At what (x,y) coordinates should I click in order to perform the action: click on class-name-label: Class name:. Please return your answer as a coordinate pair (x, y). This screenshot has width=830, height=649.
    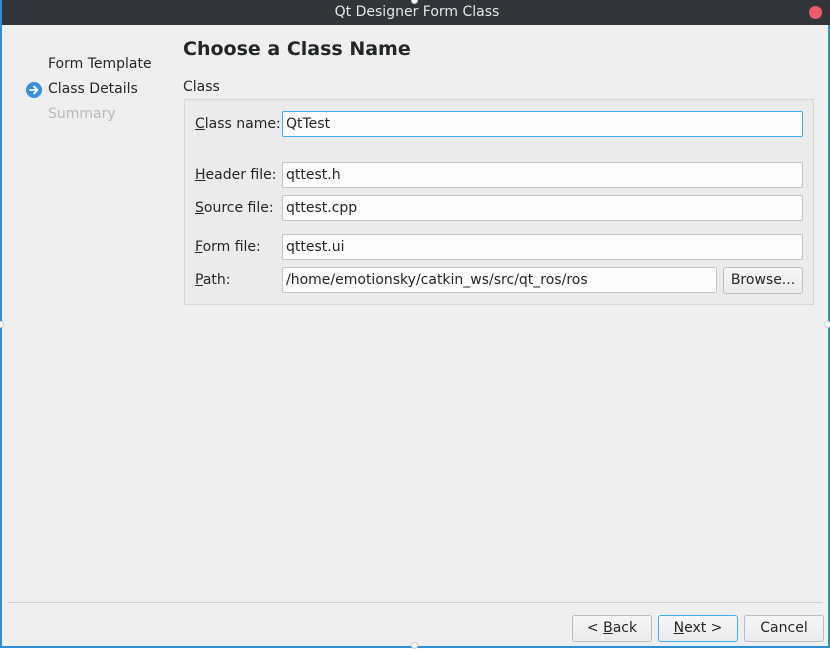
    Looking at the image, I should click on (238, 124).